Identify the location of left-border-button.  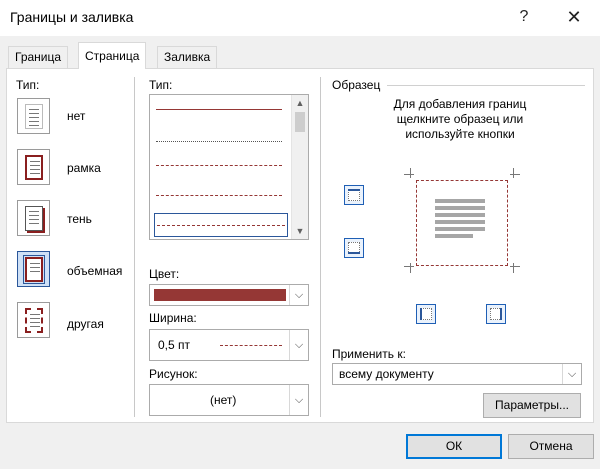
(426, 314).